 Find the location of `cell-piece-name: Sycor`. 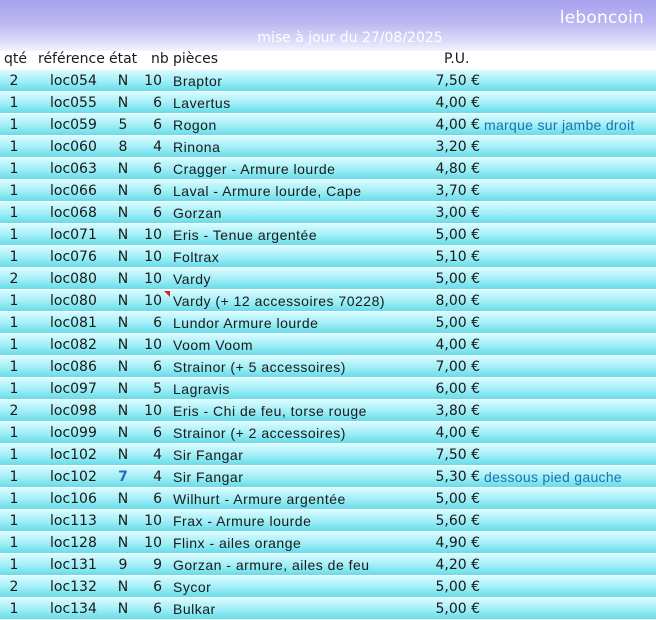

cell-piece-name: Sycor is located at coordinates (192, 587).